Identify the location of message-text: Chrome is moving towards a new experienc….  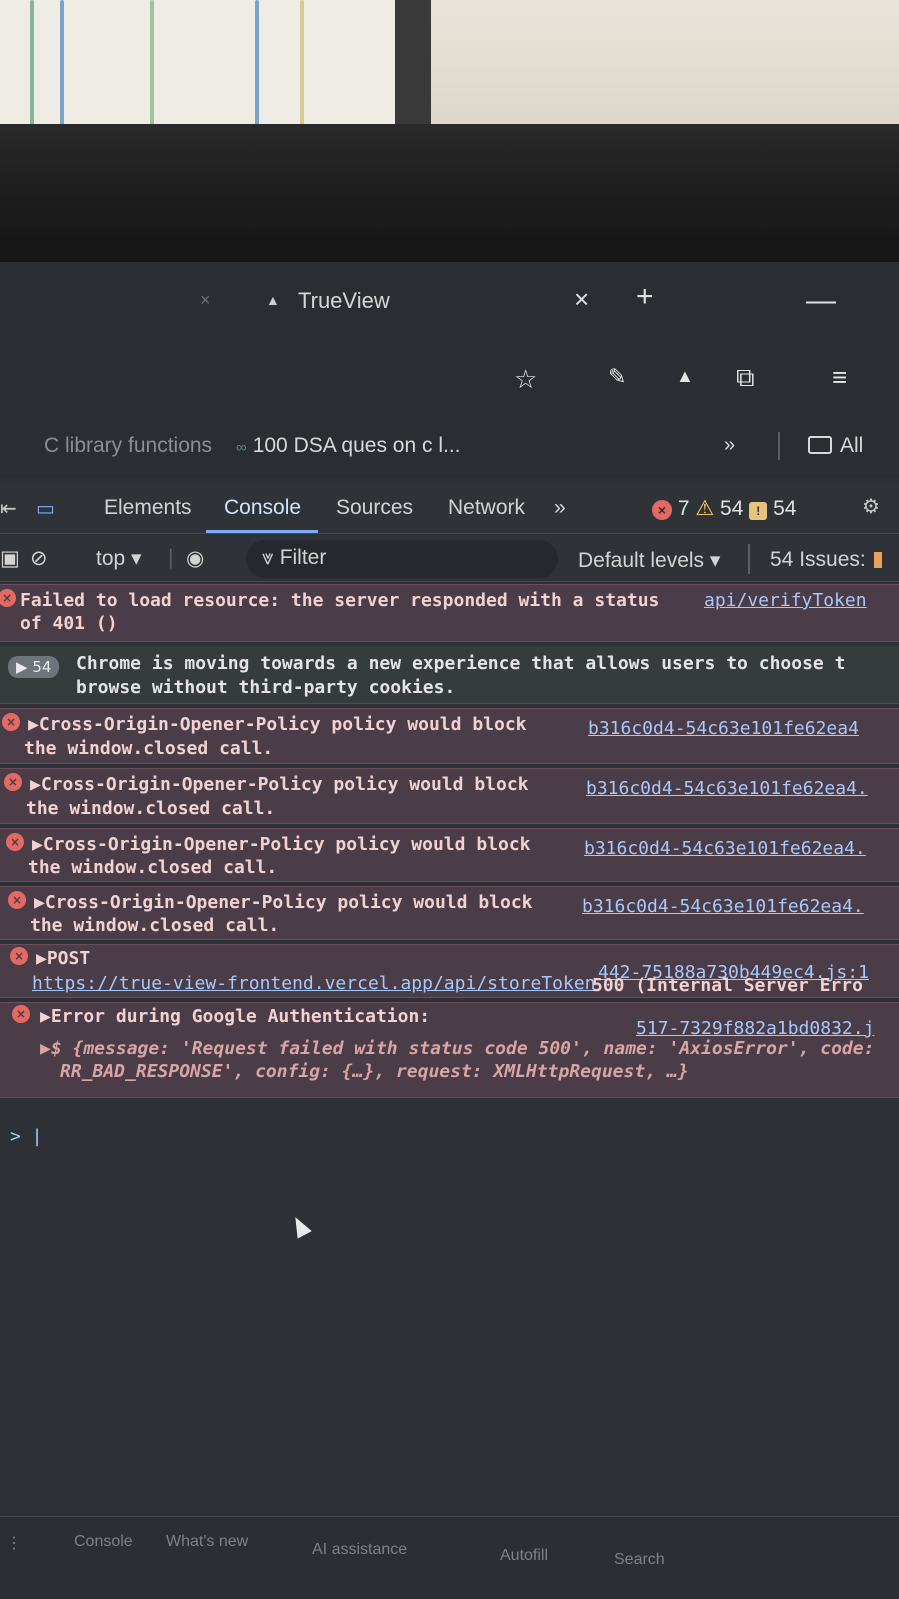
(461, 663).